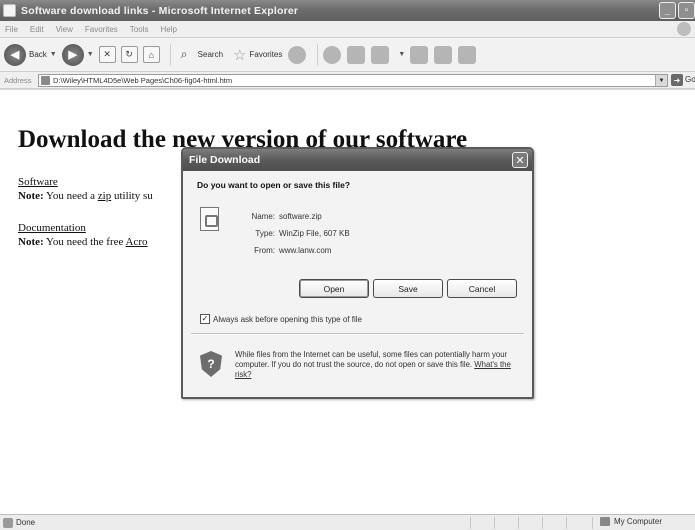 The height and width of the screenshot is (530, 695). I want to click on ie-icon, so click(9, 10).